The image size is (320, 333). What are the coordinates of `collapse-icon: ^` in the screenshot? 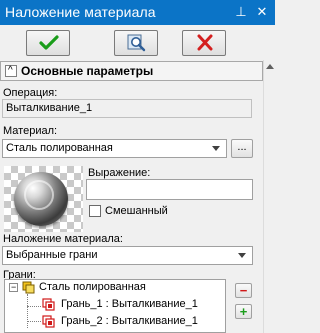 It's located at (11, 71).